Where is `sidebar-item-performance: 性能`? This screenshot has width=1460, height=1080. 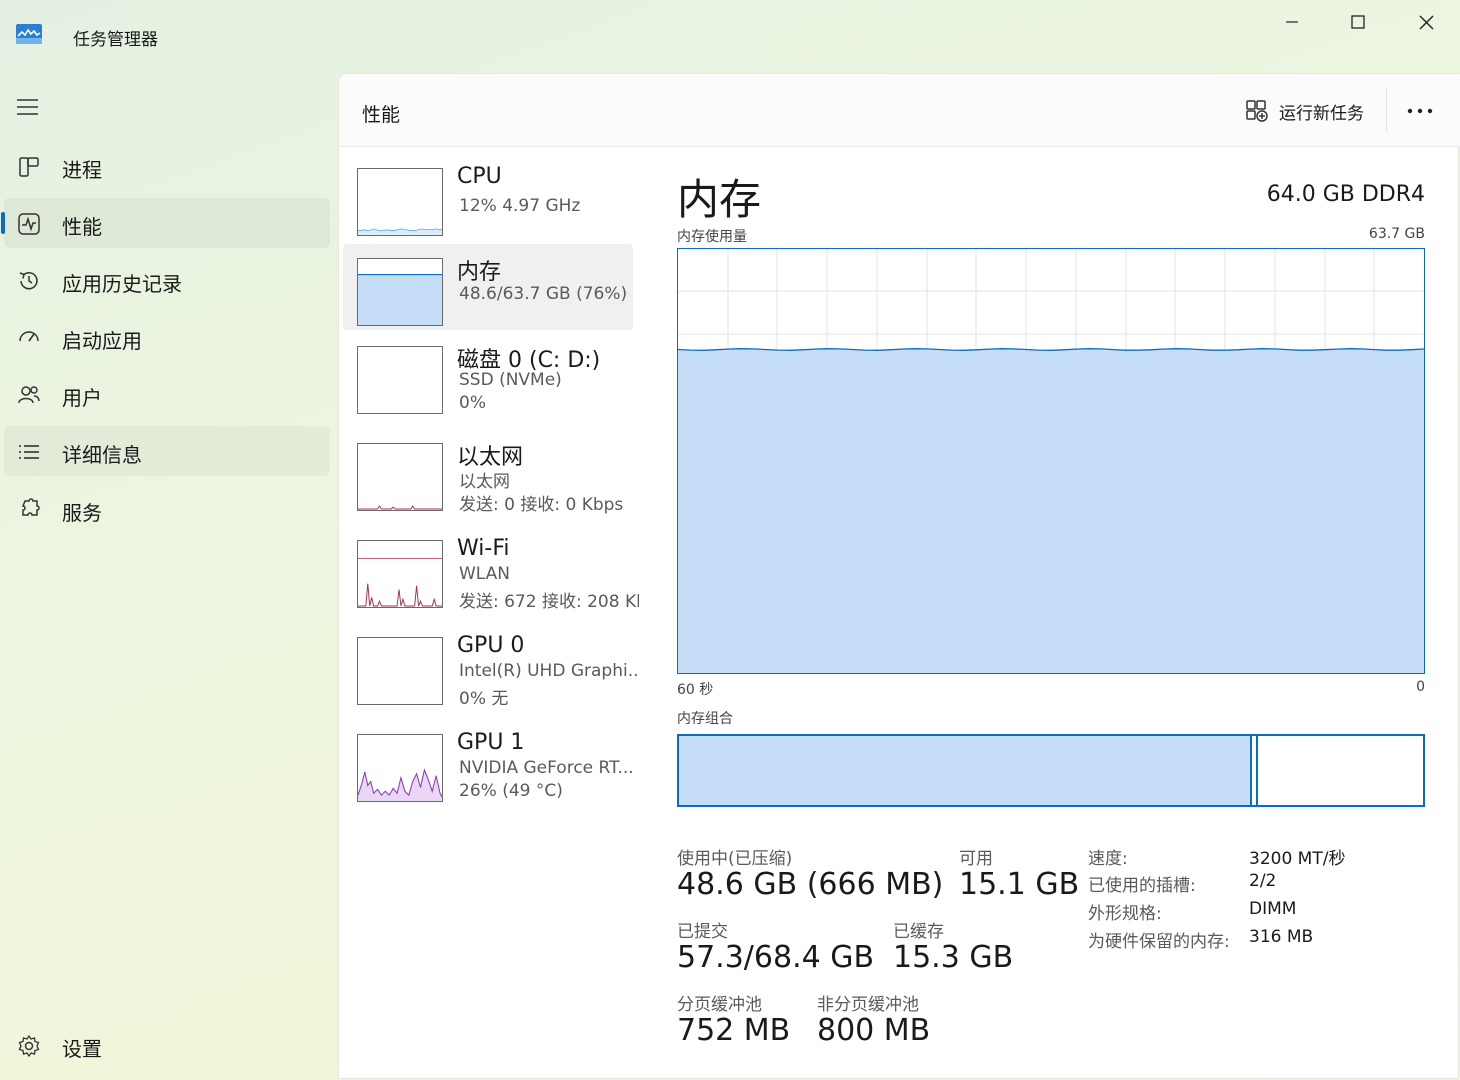
sidebar-item-performance: 性能 is located at coordinates (165, 223).